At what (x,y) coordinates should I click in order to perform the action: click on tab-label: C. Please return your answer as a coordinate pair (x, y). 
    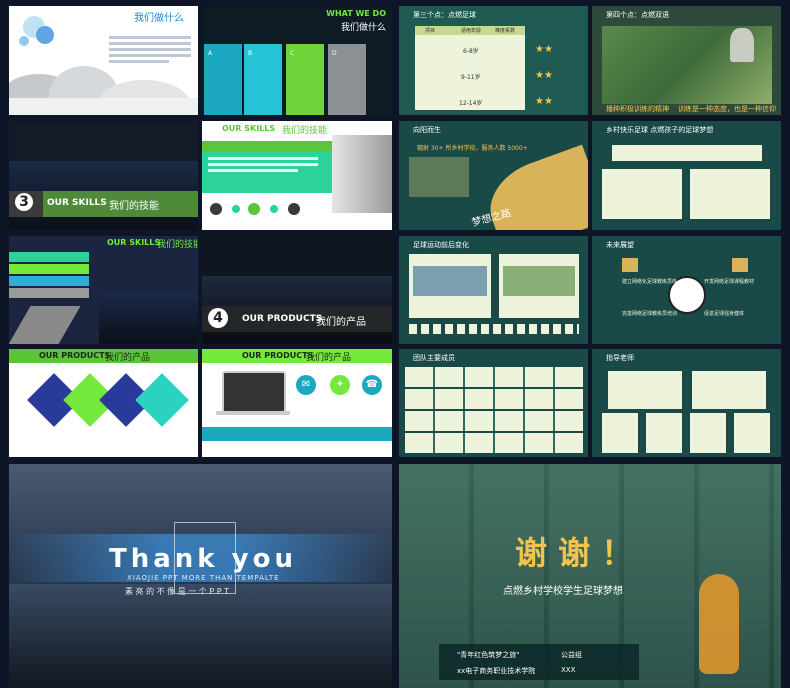
    Looking at the image, I should click on (292, 53).